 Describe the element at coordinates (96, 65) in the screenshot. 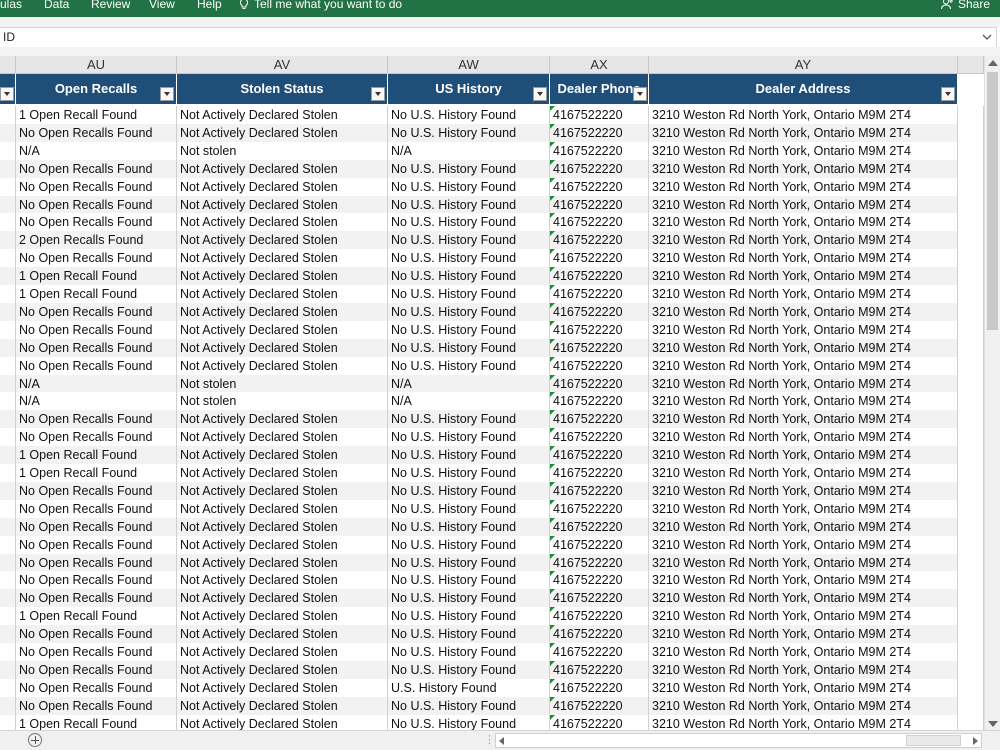

I see `column-header-au: AU` at that location.